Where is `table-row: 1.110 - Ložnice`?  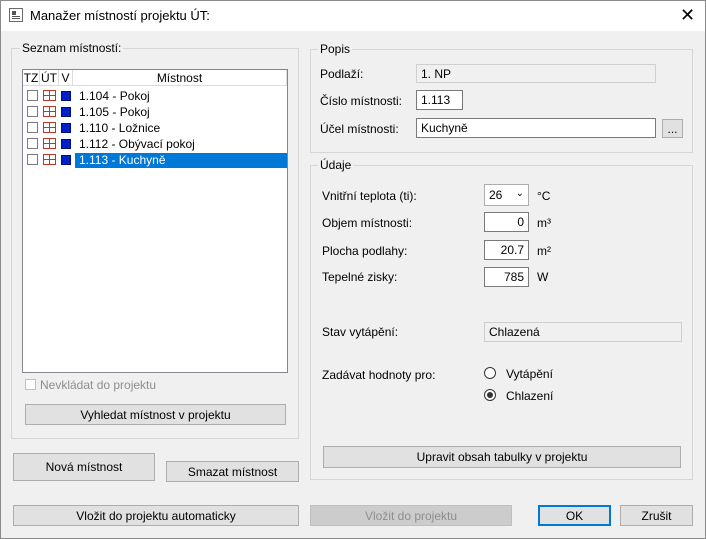 table-row: 1.110 - Ložnice is located at coordinates (155, 128).